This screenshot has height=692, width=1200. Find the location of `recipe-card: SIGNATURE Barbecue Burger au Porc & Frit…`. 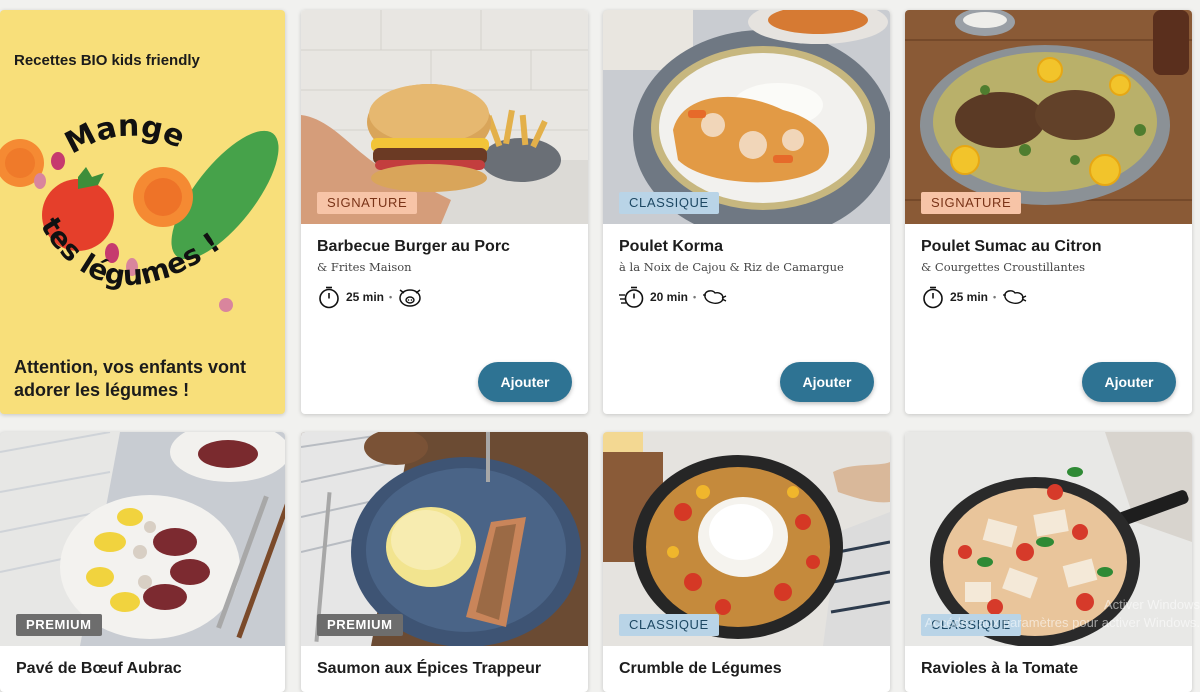

recipe-card: SIGNATURE Barbecue Burger au Porc & Frit… is located at coordinates (444, 212).